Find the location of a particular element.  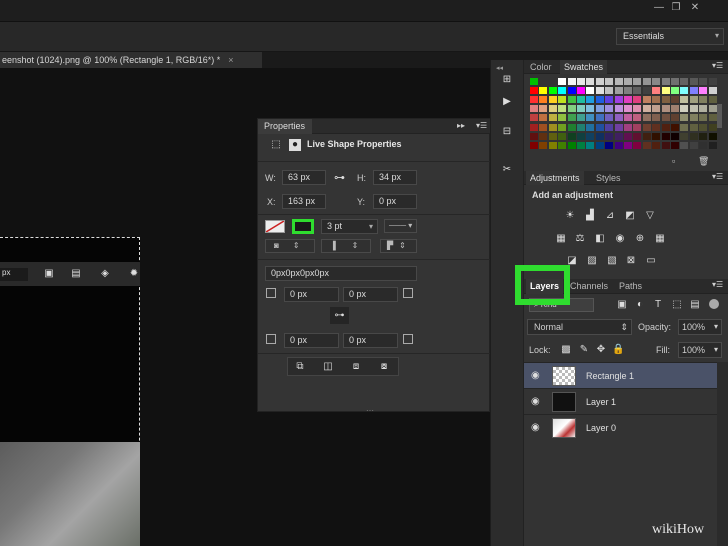

lock-all-icon: 🔒 is located at coordinates (618, 349).